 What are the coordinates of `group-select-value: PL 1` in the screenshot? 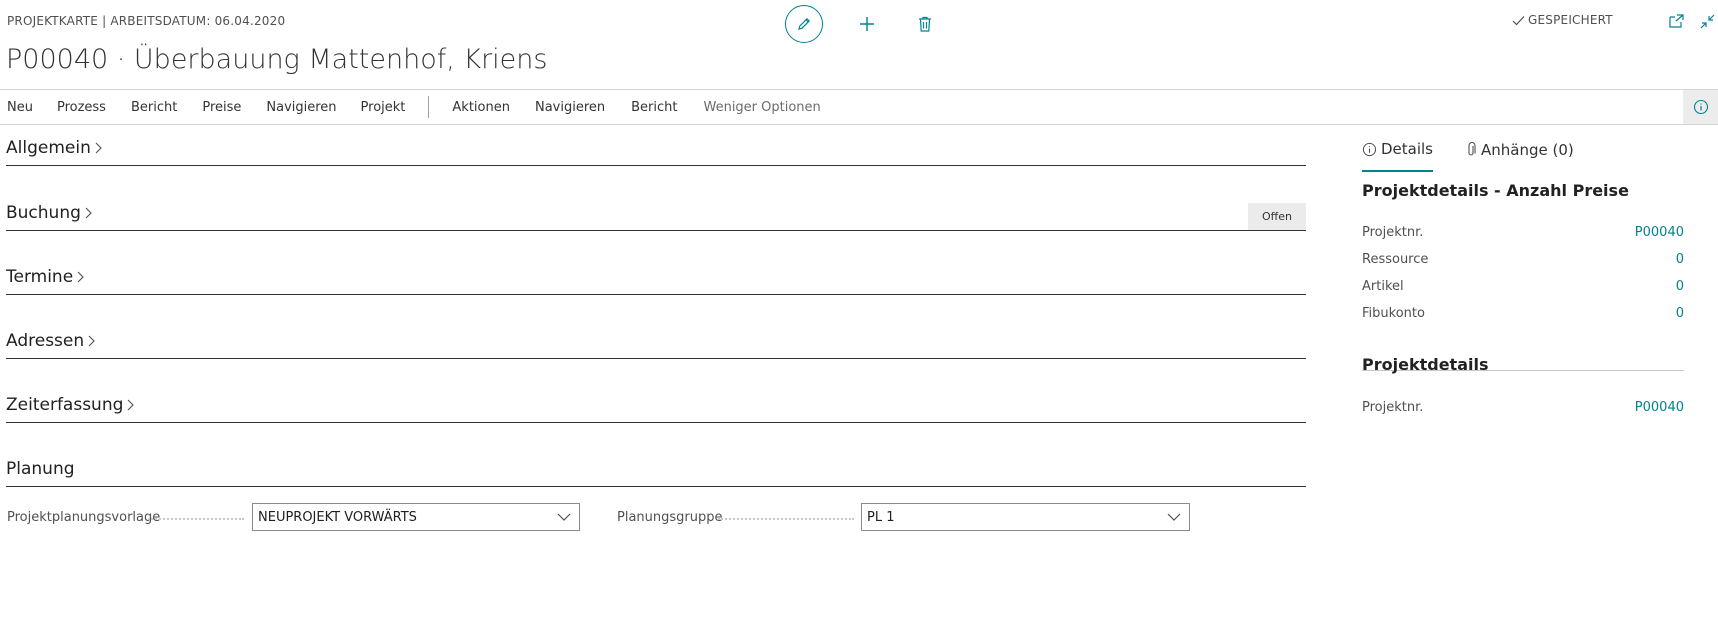 It's located at (881, 517).